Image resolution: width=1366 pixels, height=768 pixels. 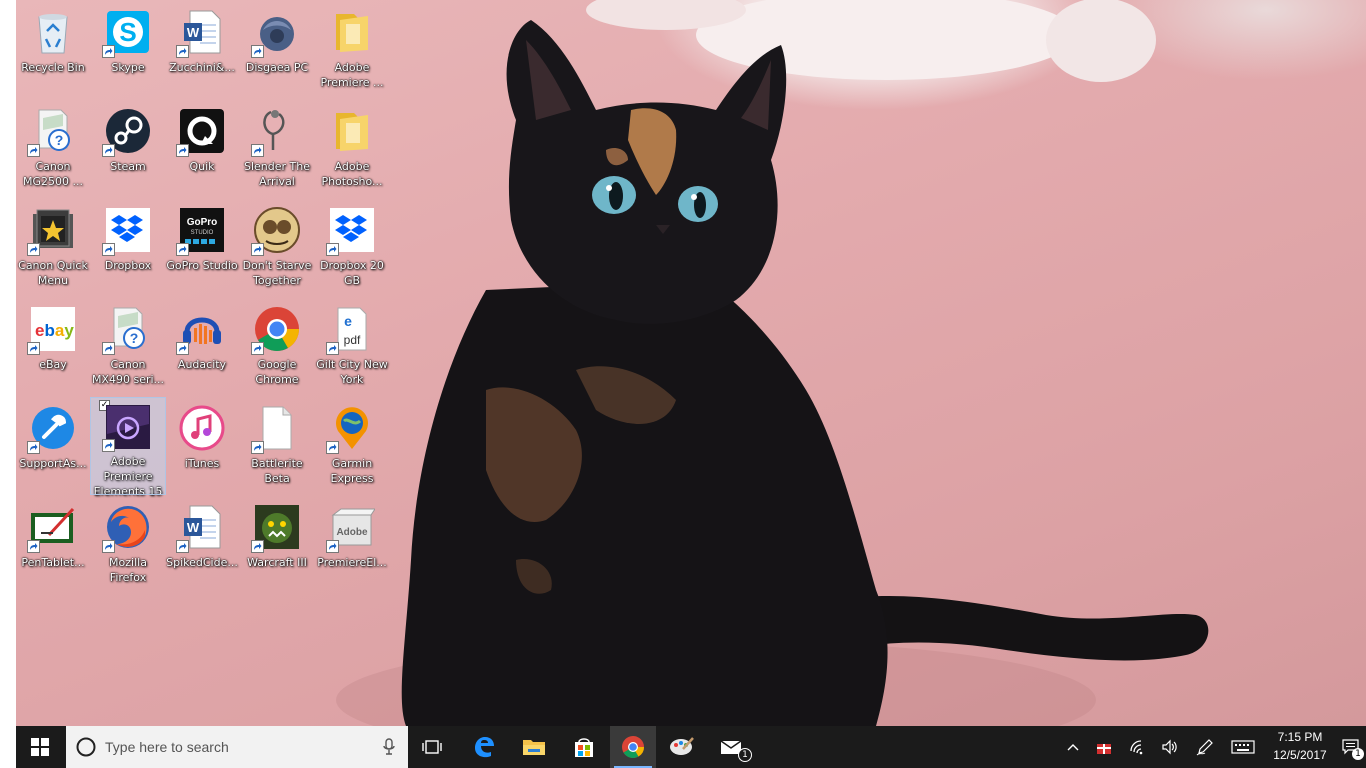 What do you see at coordinates (52, 231) in the screenshot?
I see `canon-quick-menu-icon` at bounding box center [52, 231].